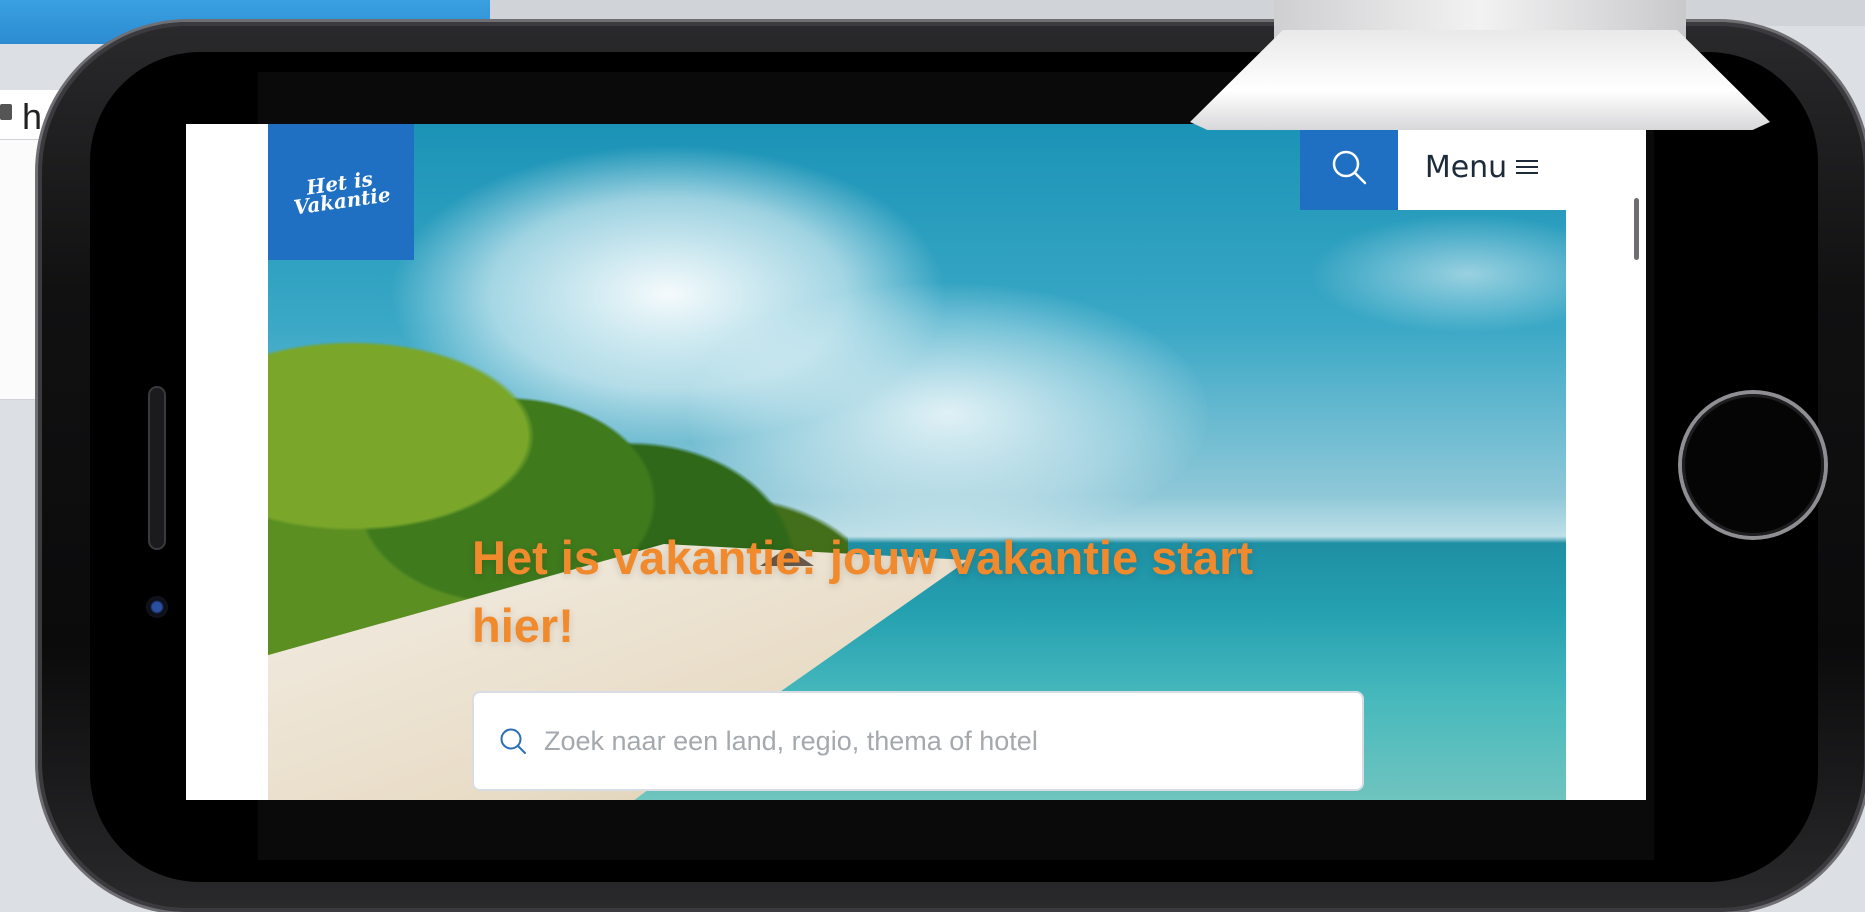 This screenshot has height=912, width=1865. What do you see at coordinates (1636, 229) in the screenshot?
I see `page-scrollbar` at bounding box center [1636, 229].